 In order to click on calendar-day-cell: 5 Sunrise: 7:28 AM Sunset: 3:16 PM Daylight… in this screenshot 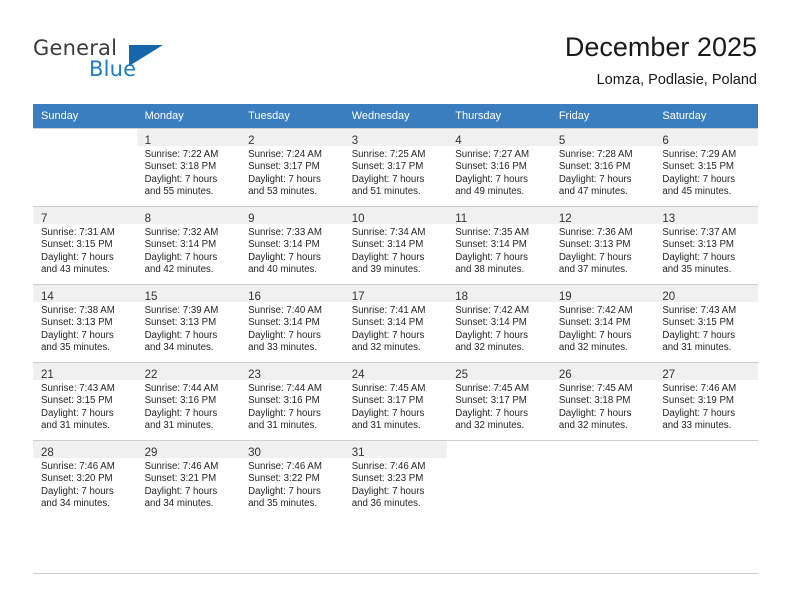, I will do `click(602, 167)`.